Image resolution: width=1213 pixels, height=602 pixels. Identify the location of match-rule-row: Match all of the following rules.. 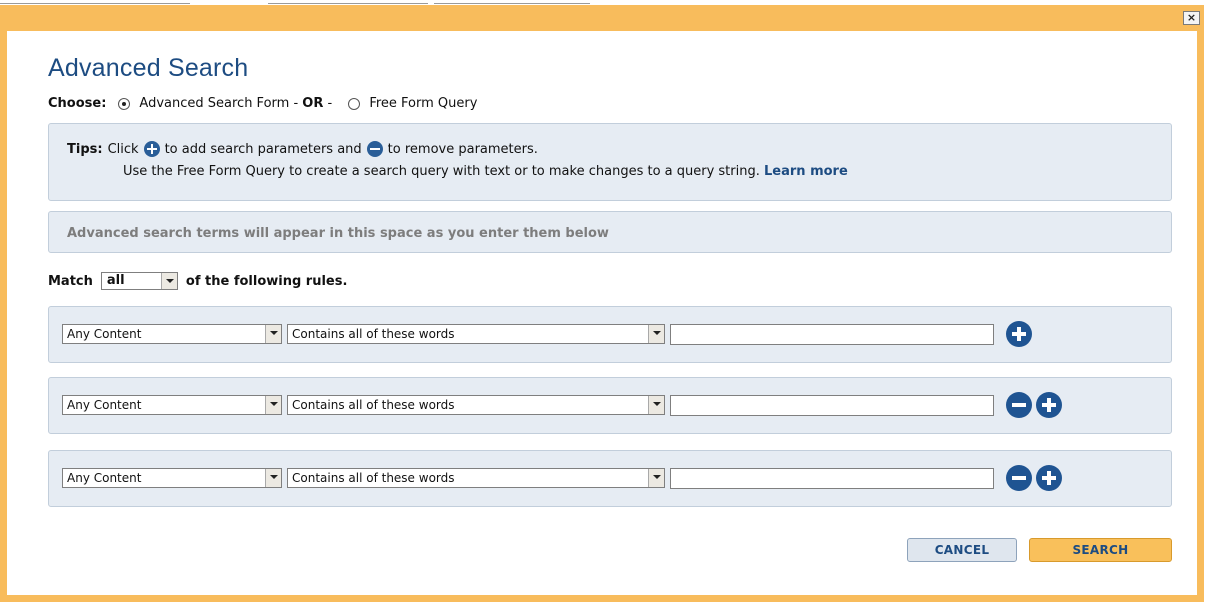
(197, 281).